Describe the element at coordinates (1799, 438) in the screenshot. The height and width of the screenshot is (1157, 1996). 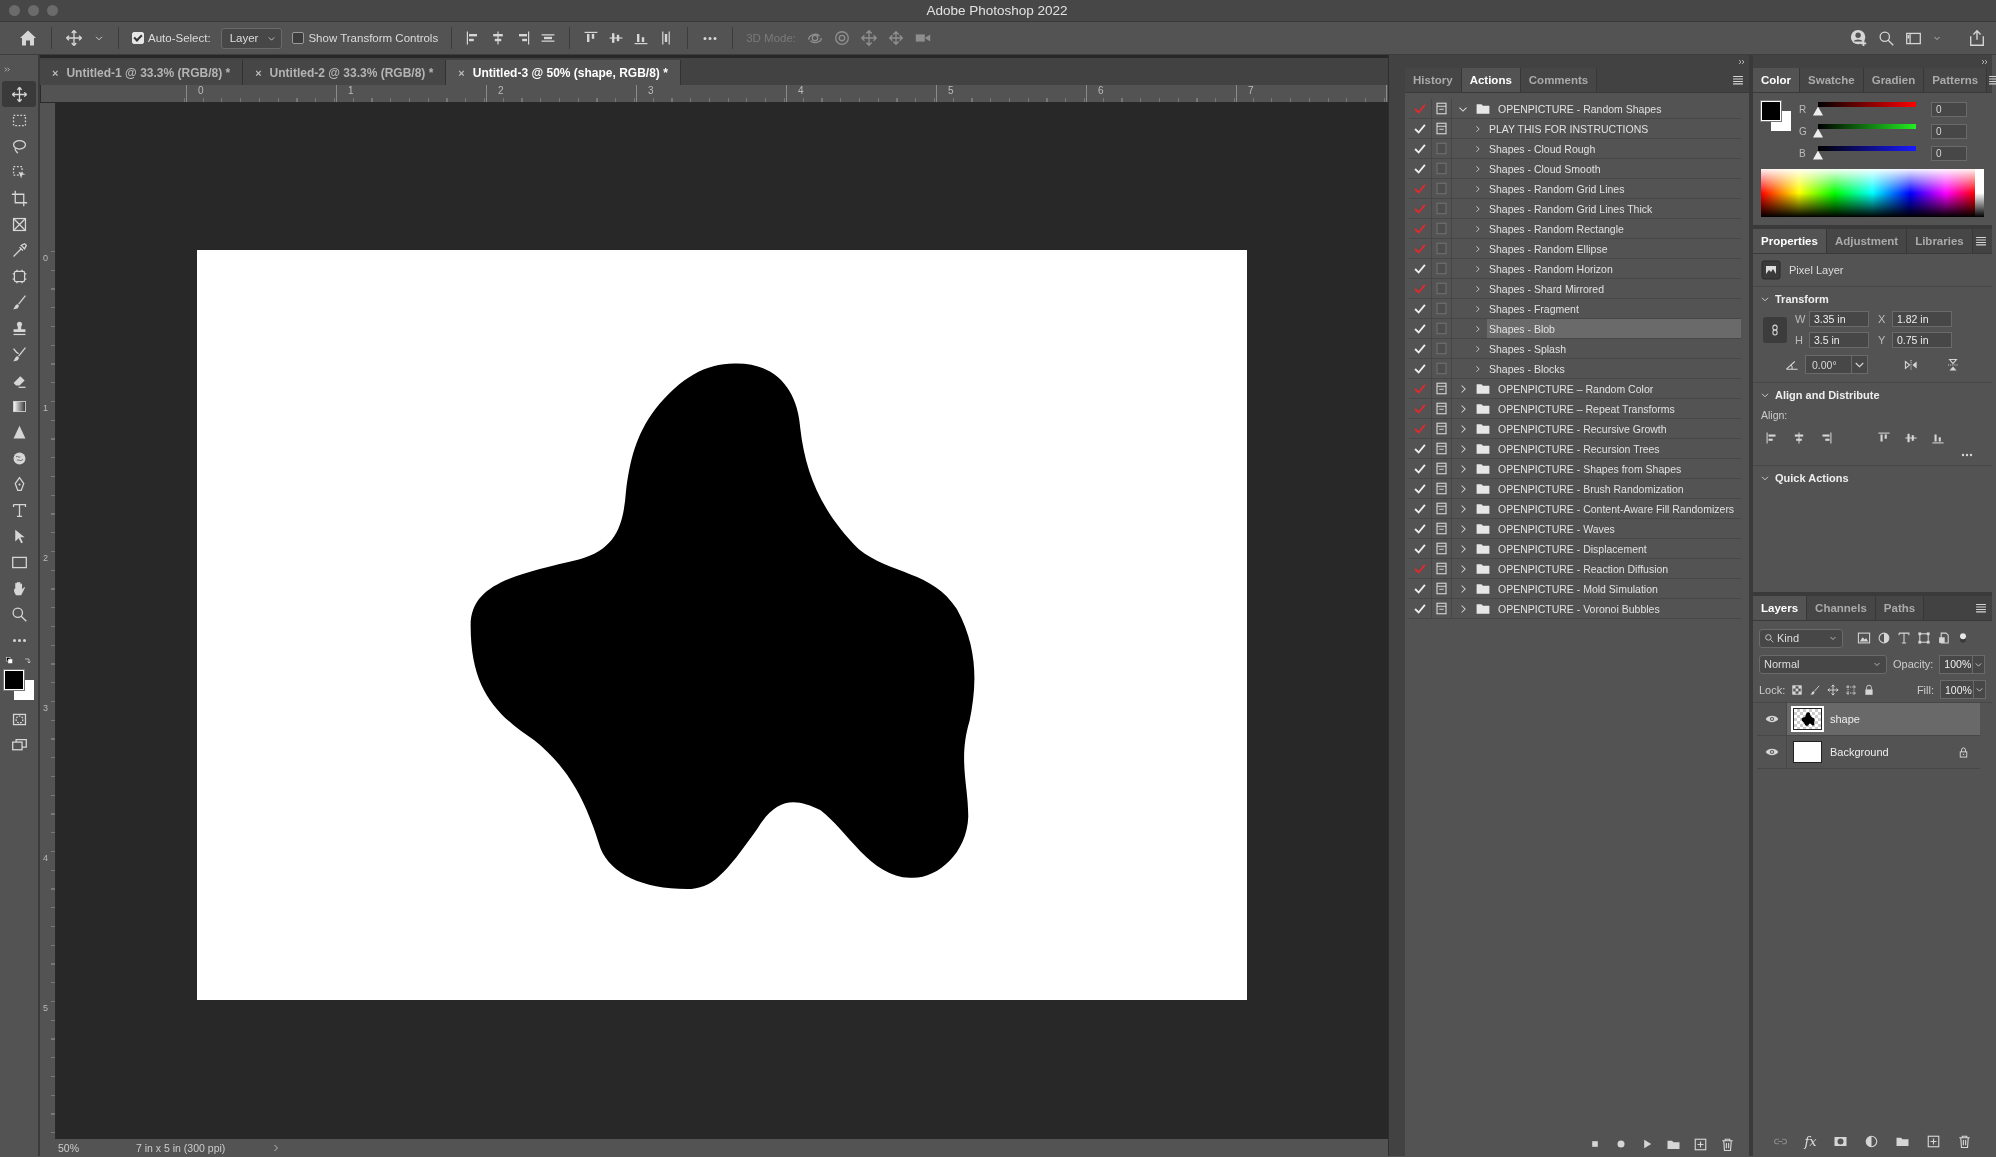
I see `align-center-icon` at that location.